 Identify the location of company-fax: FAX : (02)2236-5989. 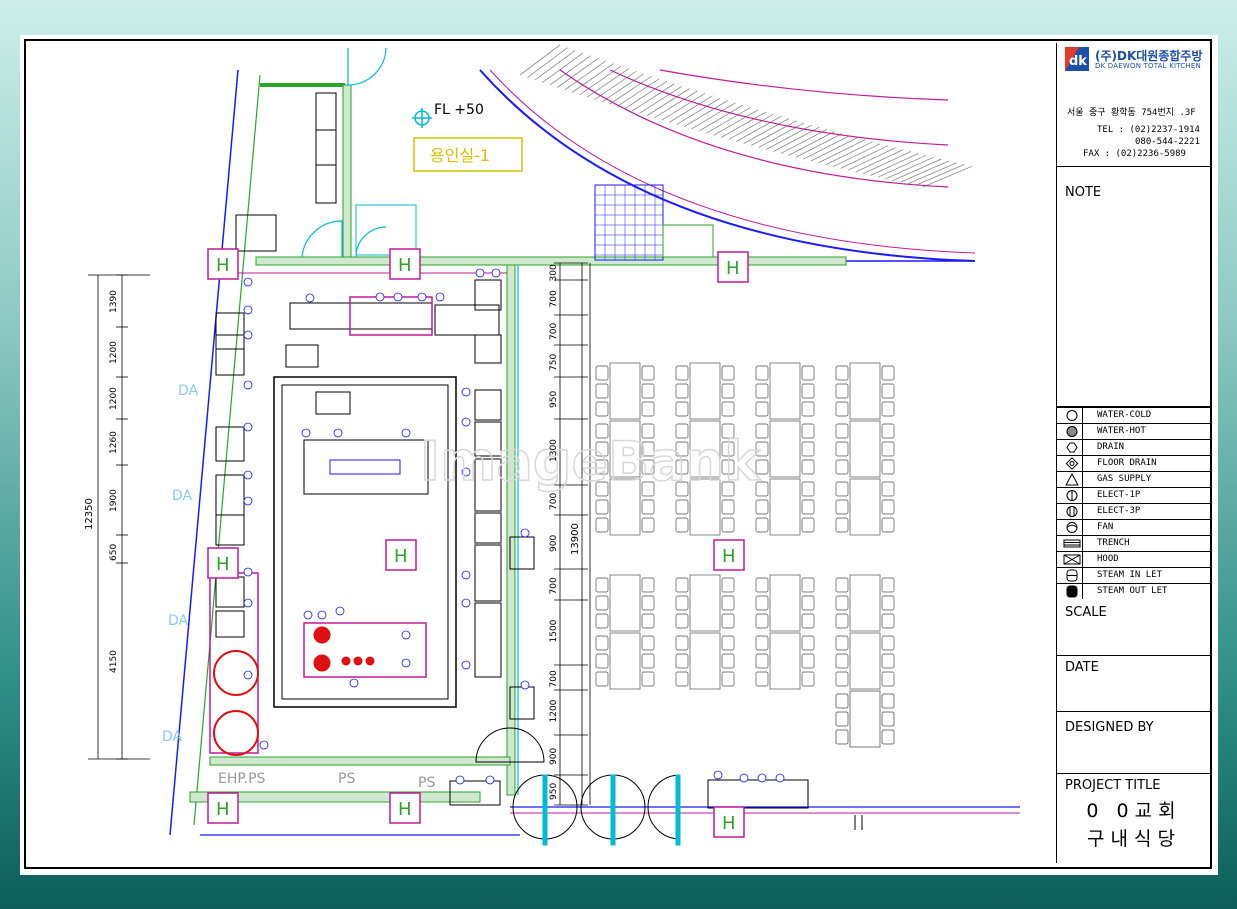
(1134, 154).